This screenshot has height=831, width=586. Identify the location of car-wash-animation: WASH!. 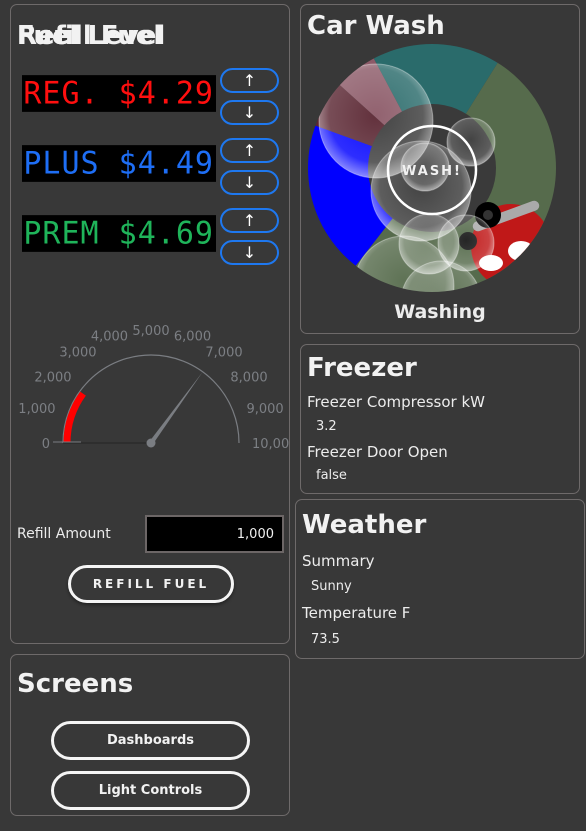
(432, 168).